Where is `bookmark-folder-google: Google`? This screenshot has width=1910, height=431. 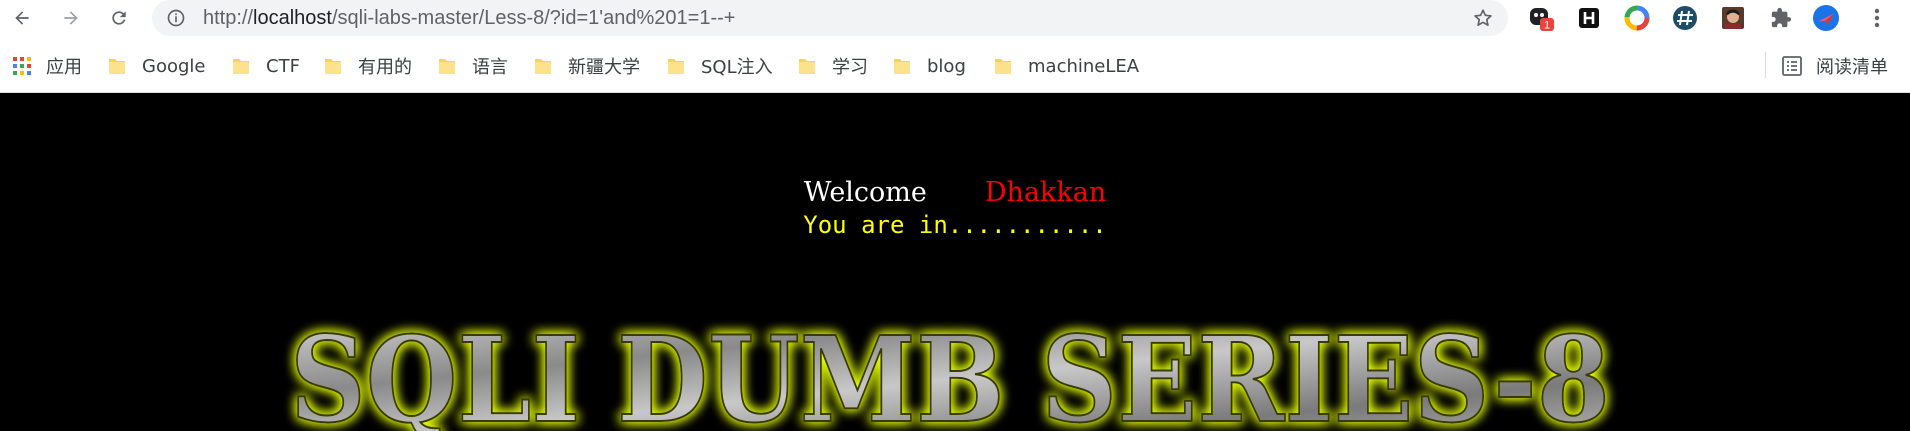
bookmark-folder-google: Google is located at coordinates (156, 66).